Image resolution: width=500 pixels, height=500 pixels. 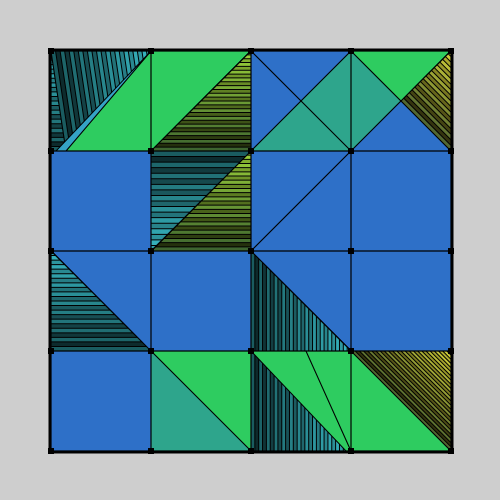 I want to click on tile-r3-c0, so click(x=101, y=401).